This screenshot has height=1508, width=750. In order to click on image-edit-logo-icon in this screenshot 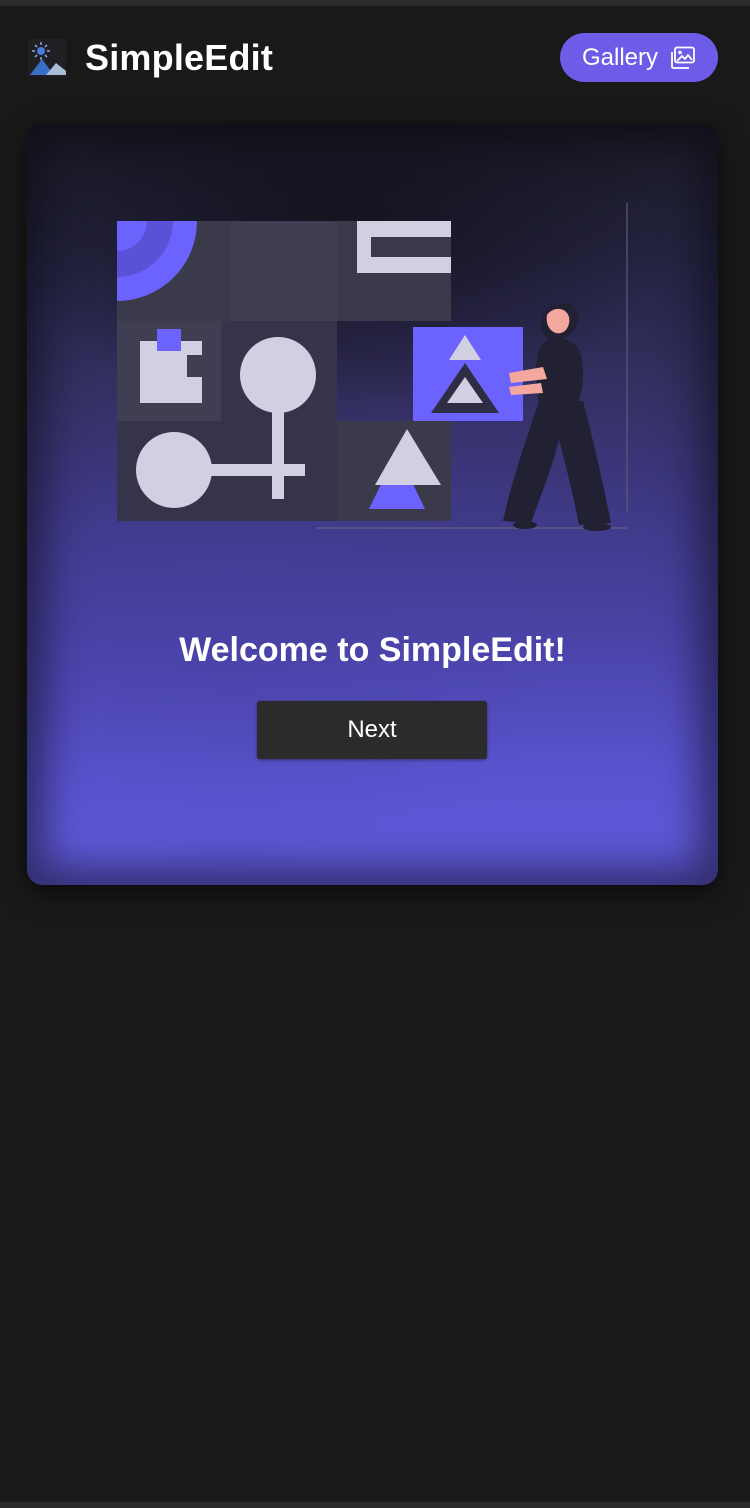, I will do `click(47, 58)`.